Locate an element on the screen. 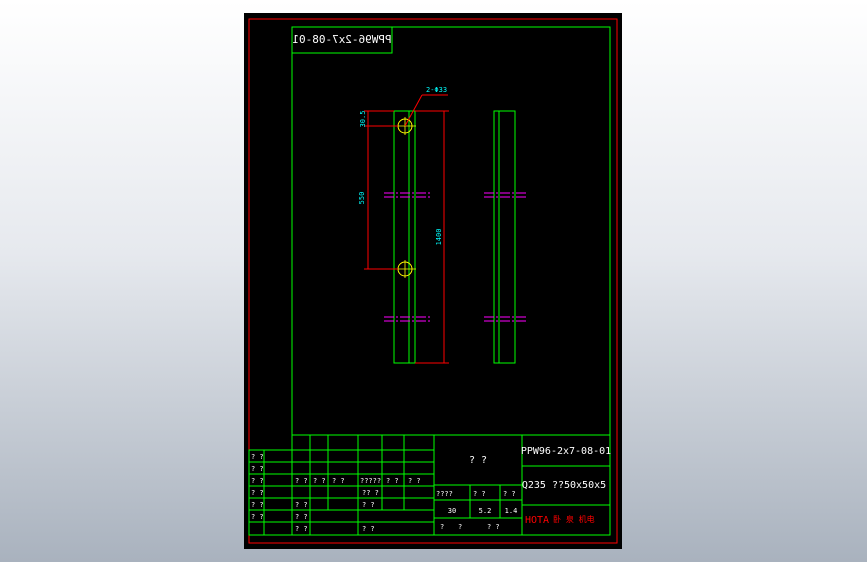 The image size is (867, 562). grid-label: ????? is located at coordinates (370, 481).